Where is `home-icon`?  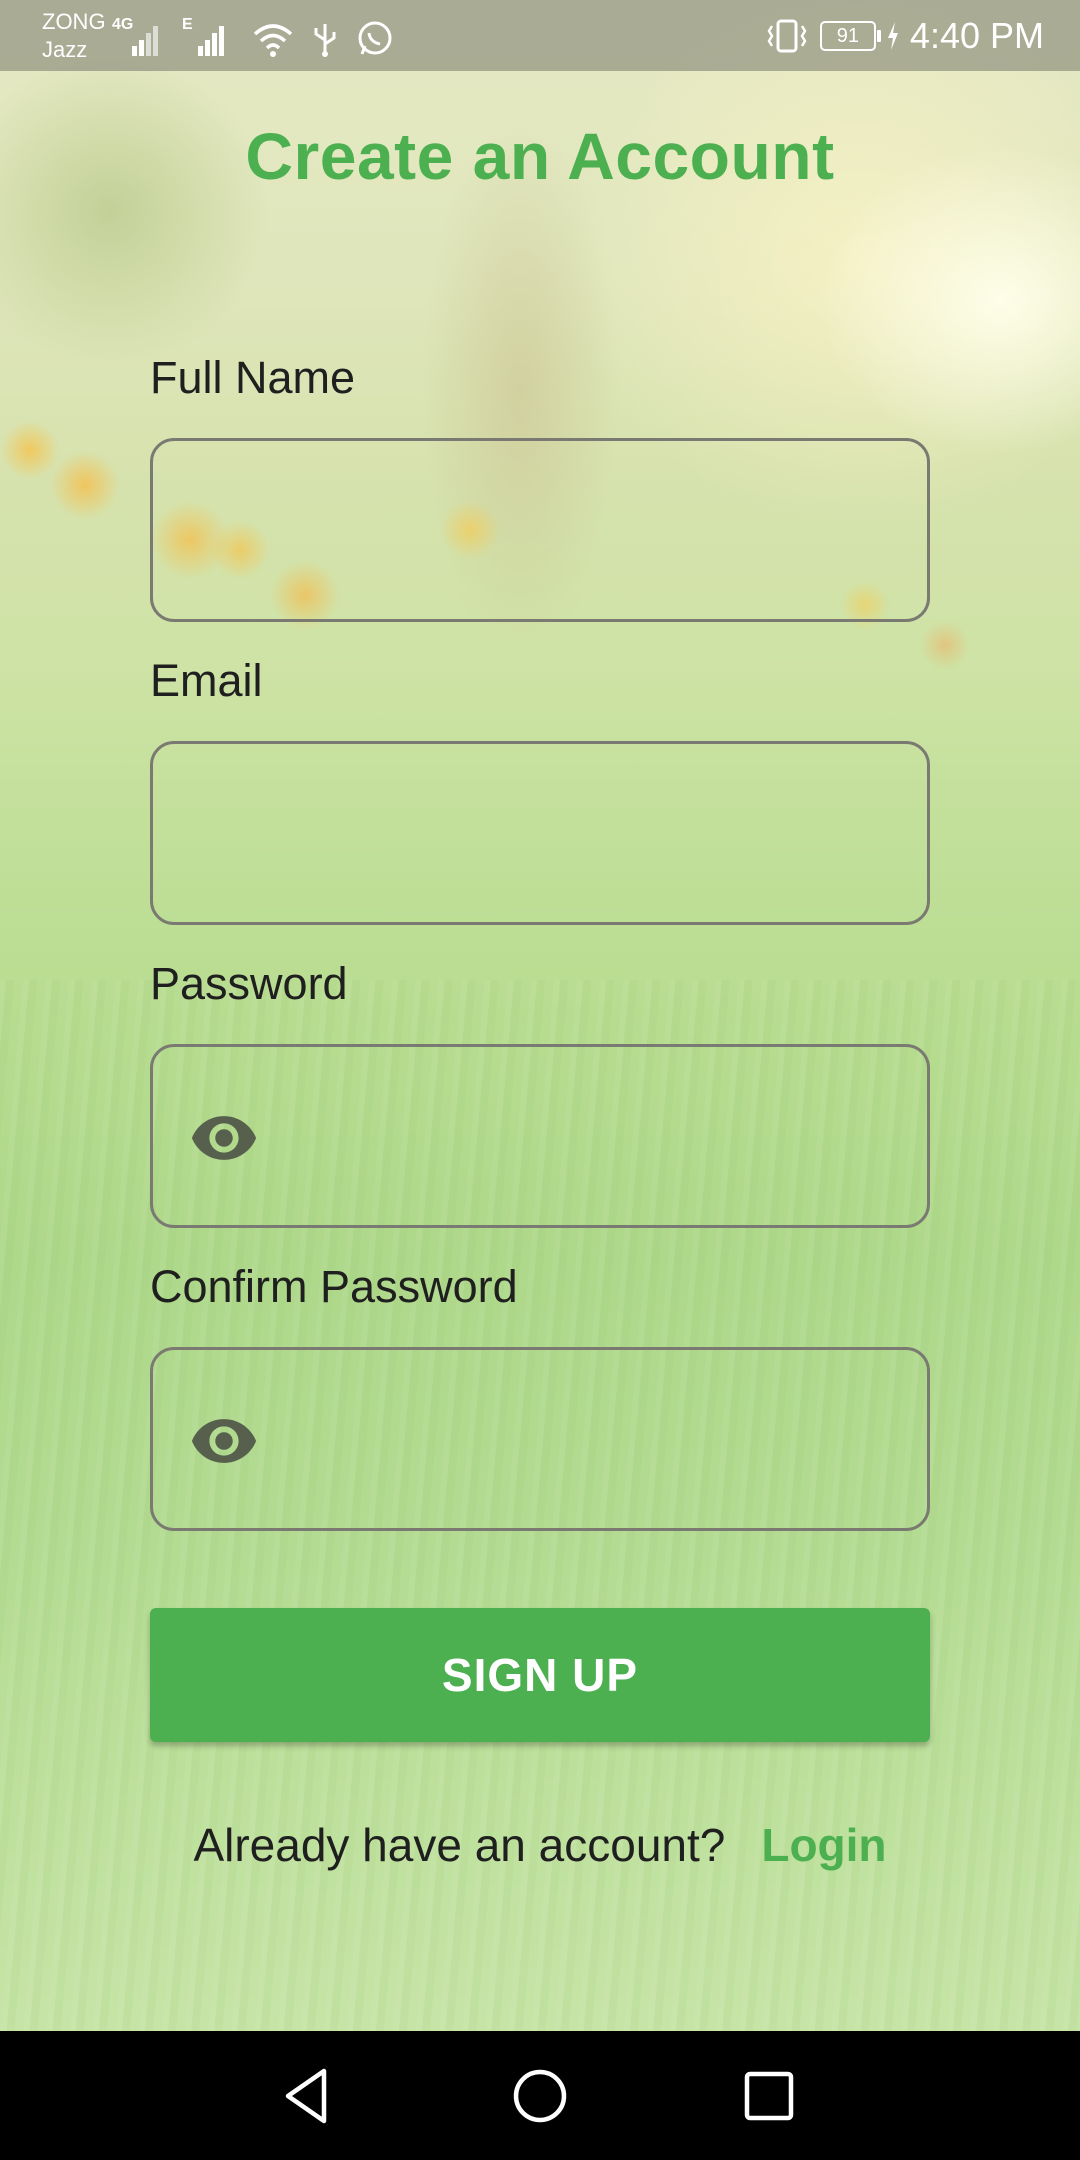
home-icon is located at coordinates (540, 2096).